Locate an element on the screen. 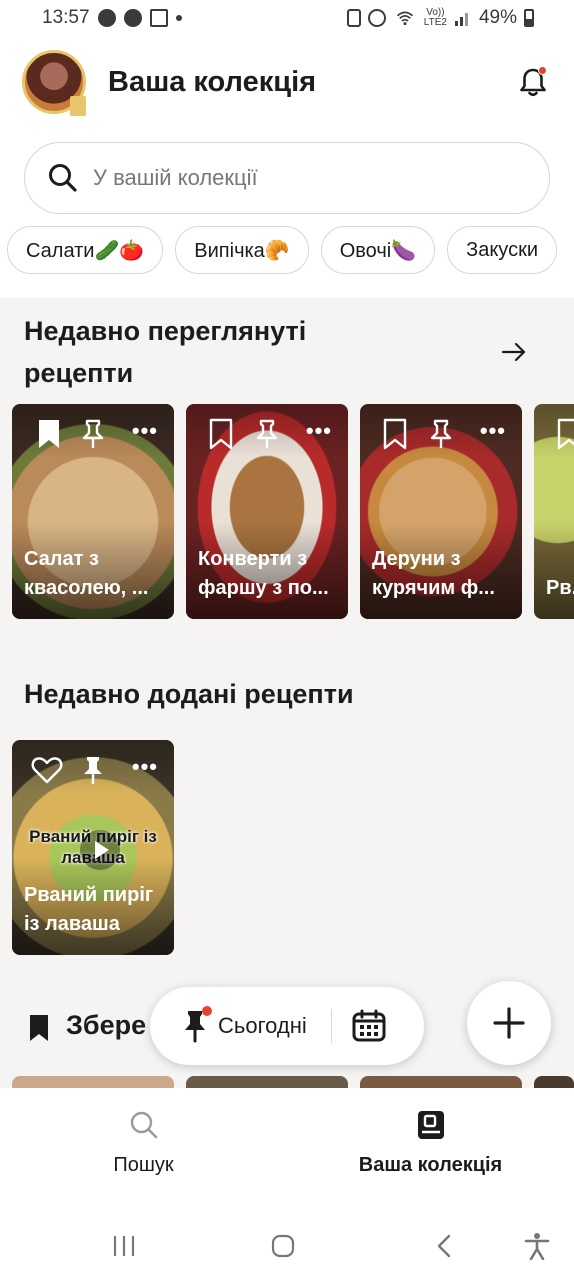 The height and width of the screenshot is (1280, 574). status-right: Vo)) LTE2 49% is located at coordinates (440, 18).